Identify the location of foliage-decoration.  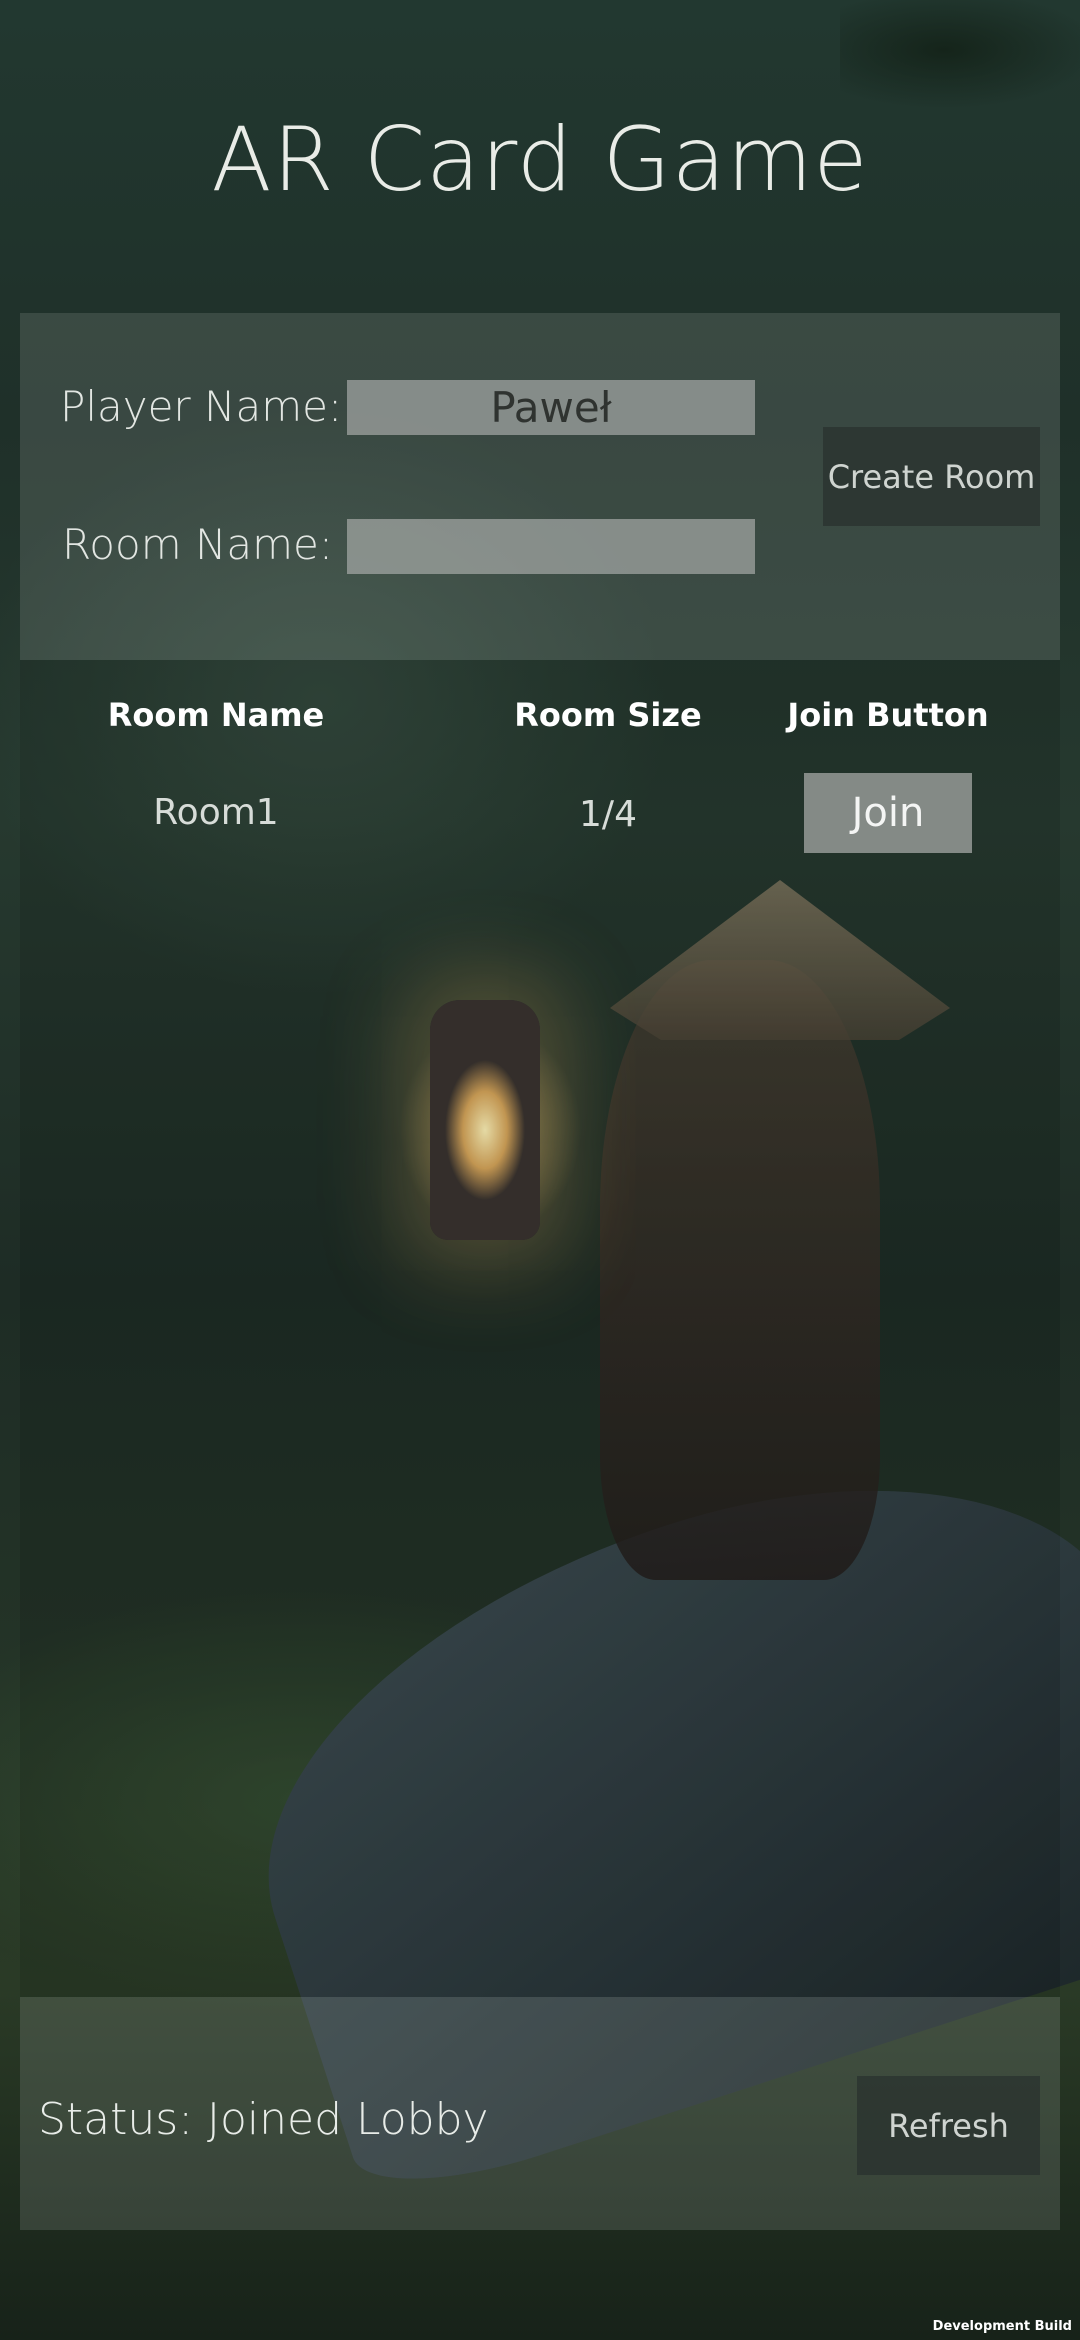
(960, 55).